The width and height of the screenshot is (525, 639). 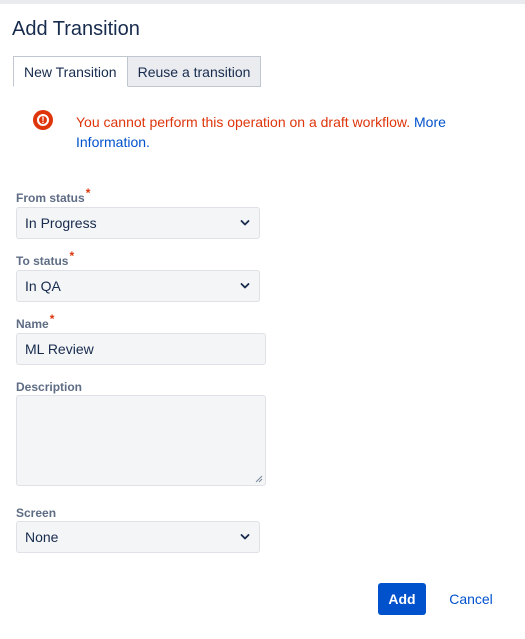 I want to click on dialog-title: Add Transition, so click(x=76, y=29).